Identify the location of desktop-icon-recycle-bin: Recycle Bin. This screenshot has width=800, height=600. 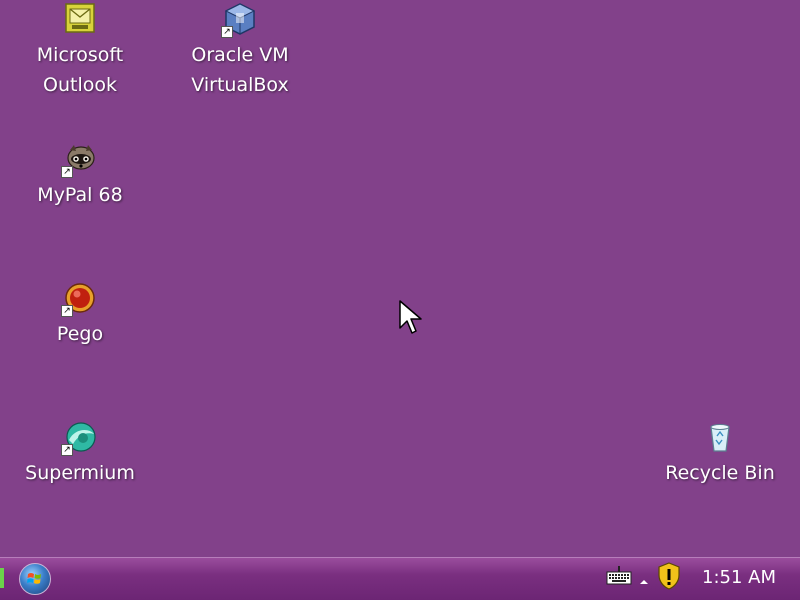
(720, 454).